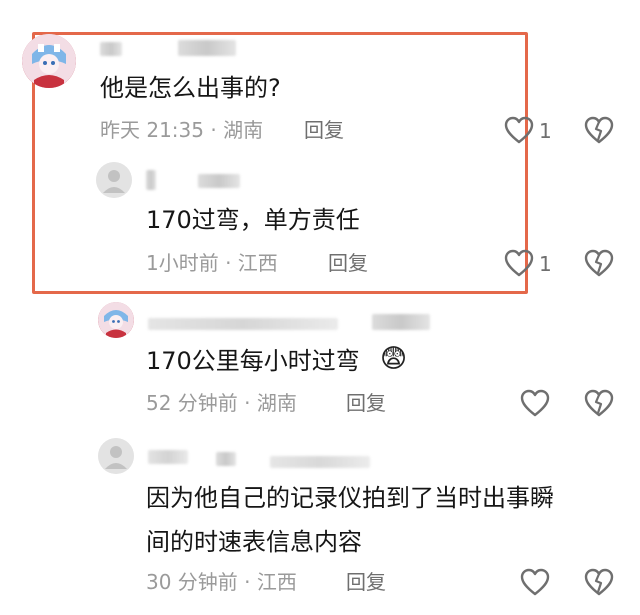  I want to click on reply-meta: 1小时前 · 江西, so click(212, 263).